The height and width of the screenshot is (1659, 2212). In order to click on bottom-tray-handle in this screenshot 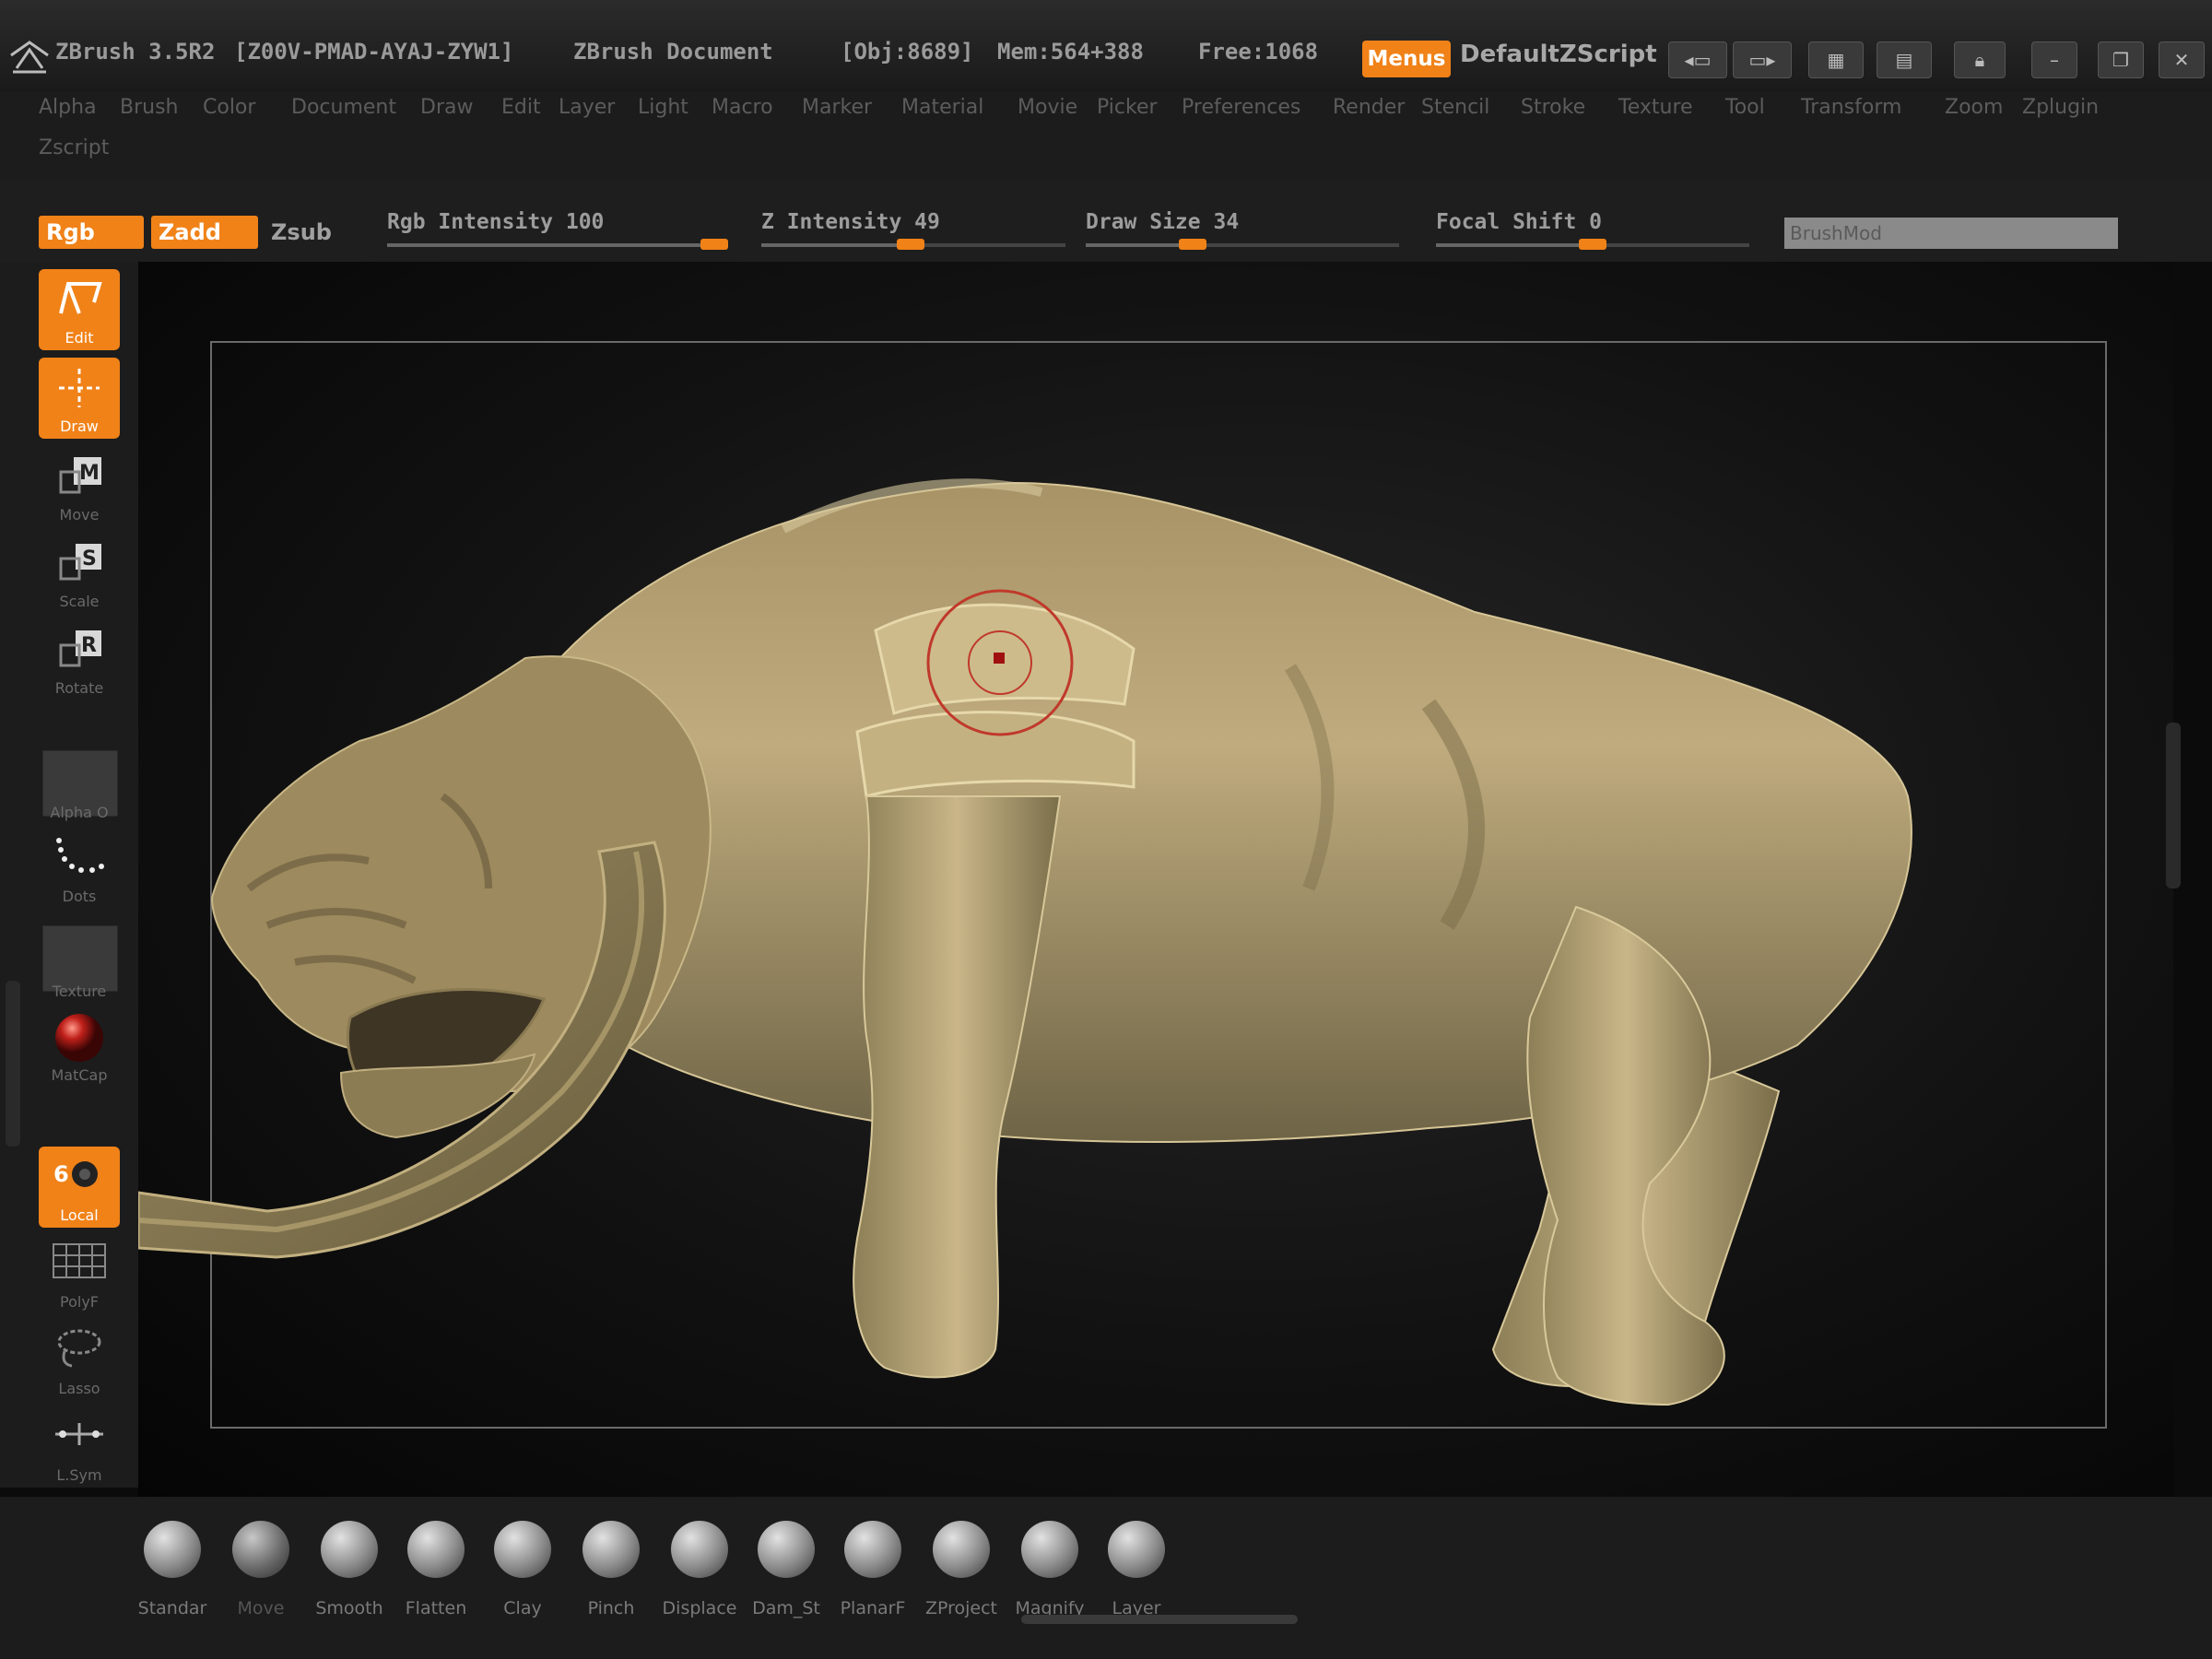, I will do `click(1159, 1619)`.